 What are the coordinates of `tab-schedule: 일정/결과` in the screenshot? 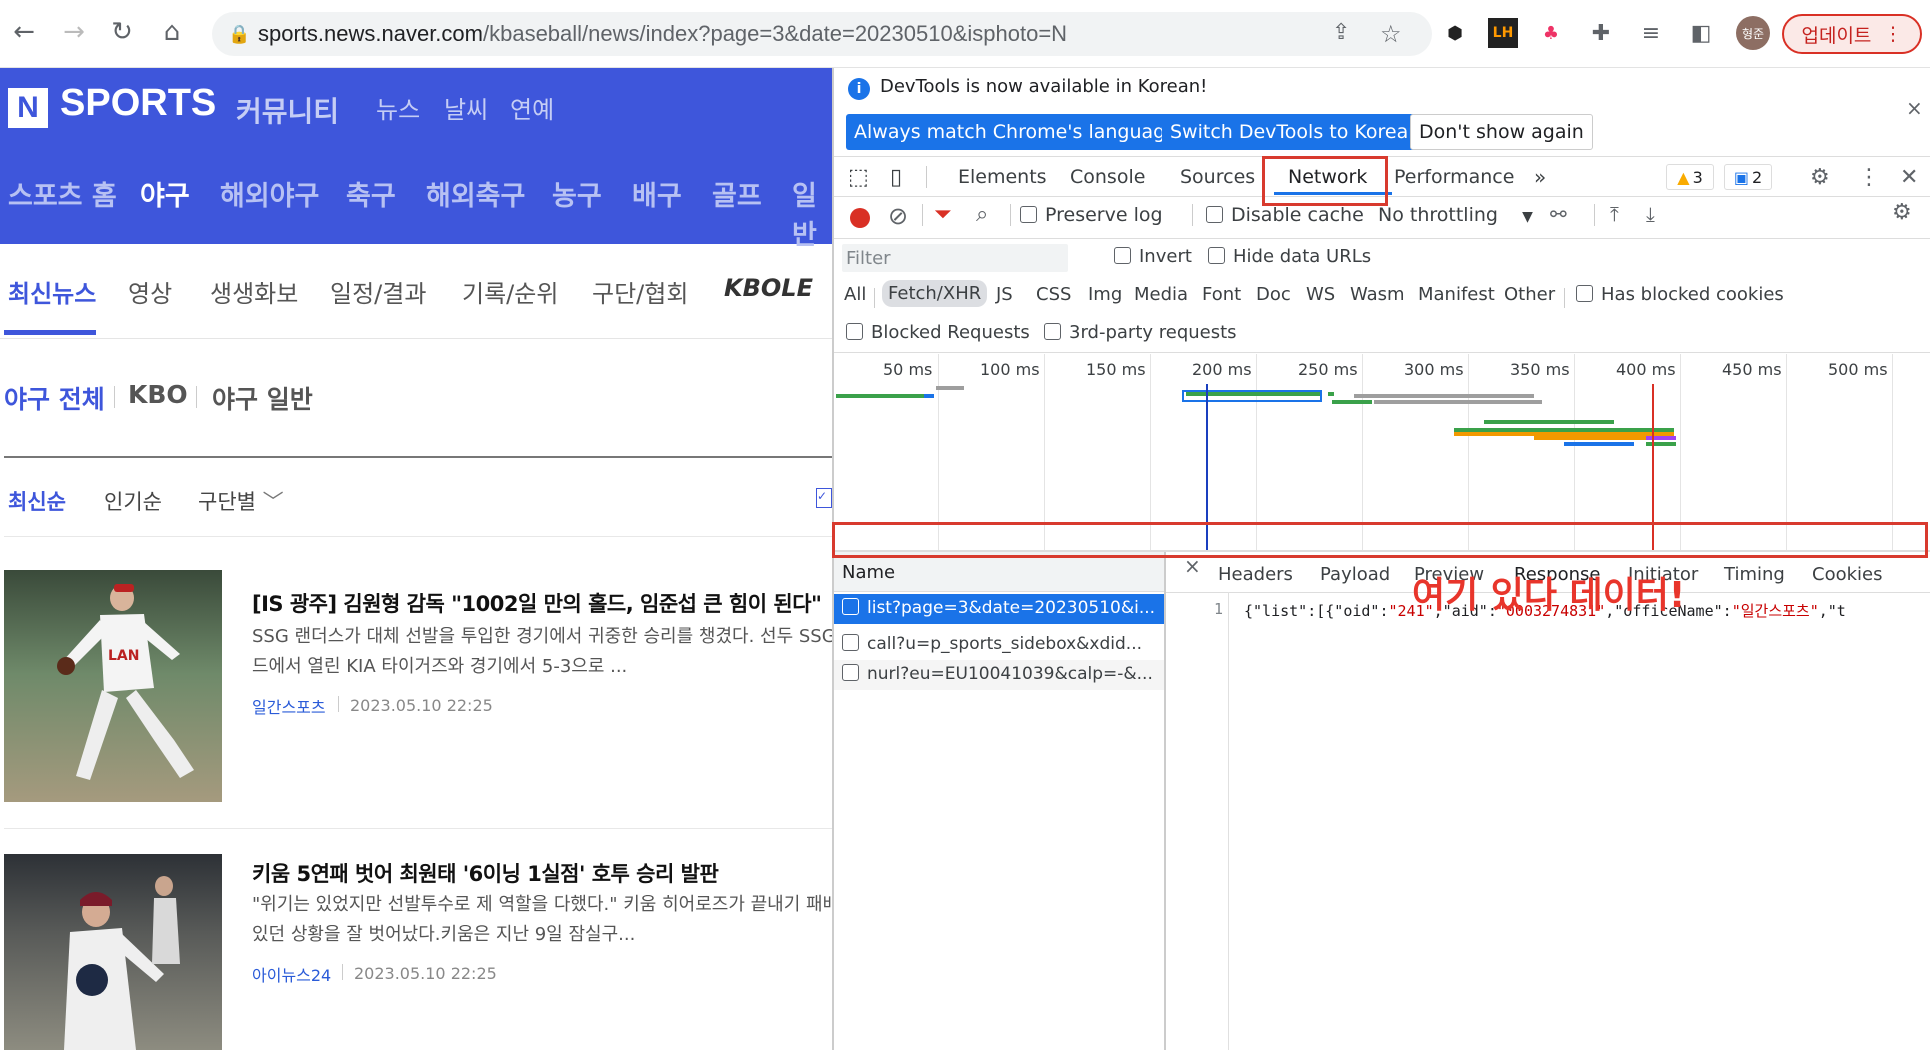 It's located at (378, 291).